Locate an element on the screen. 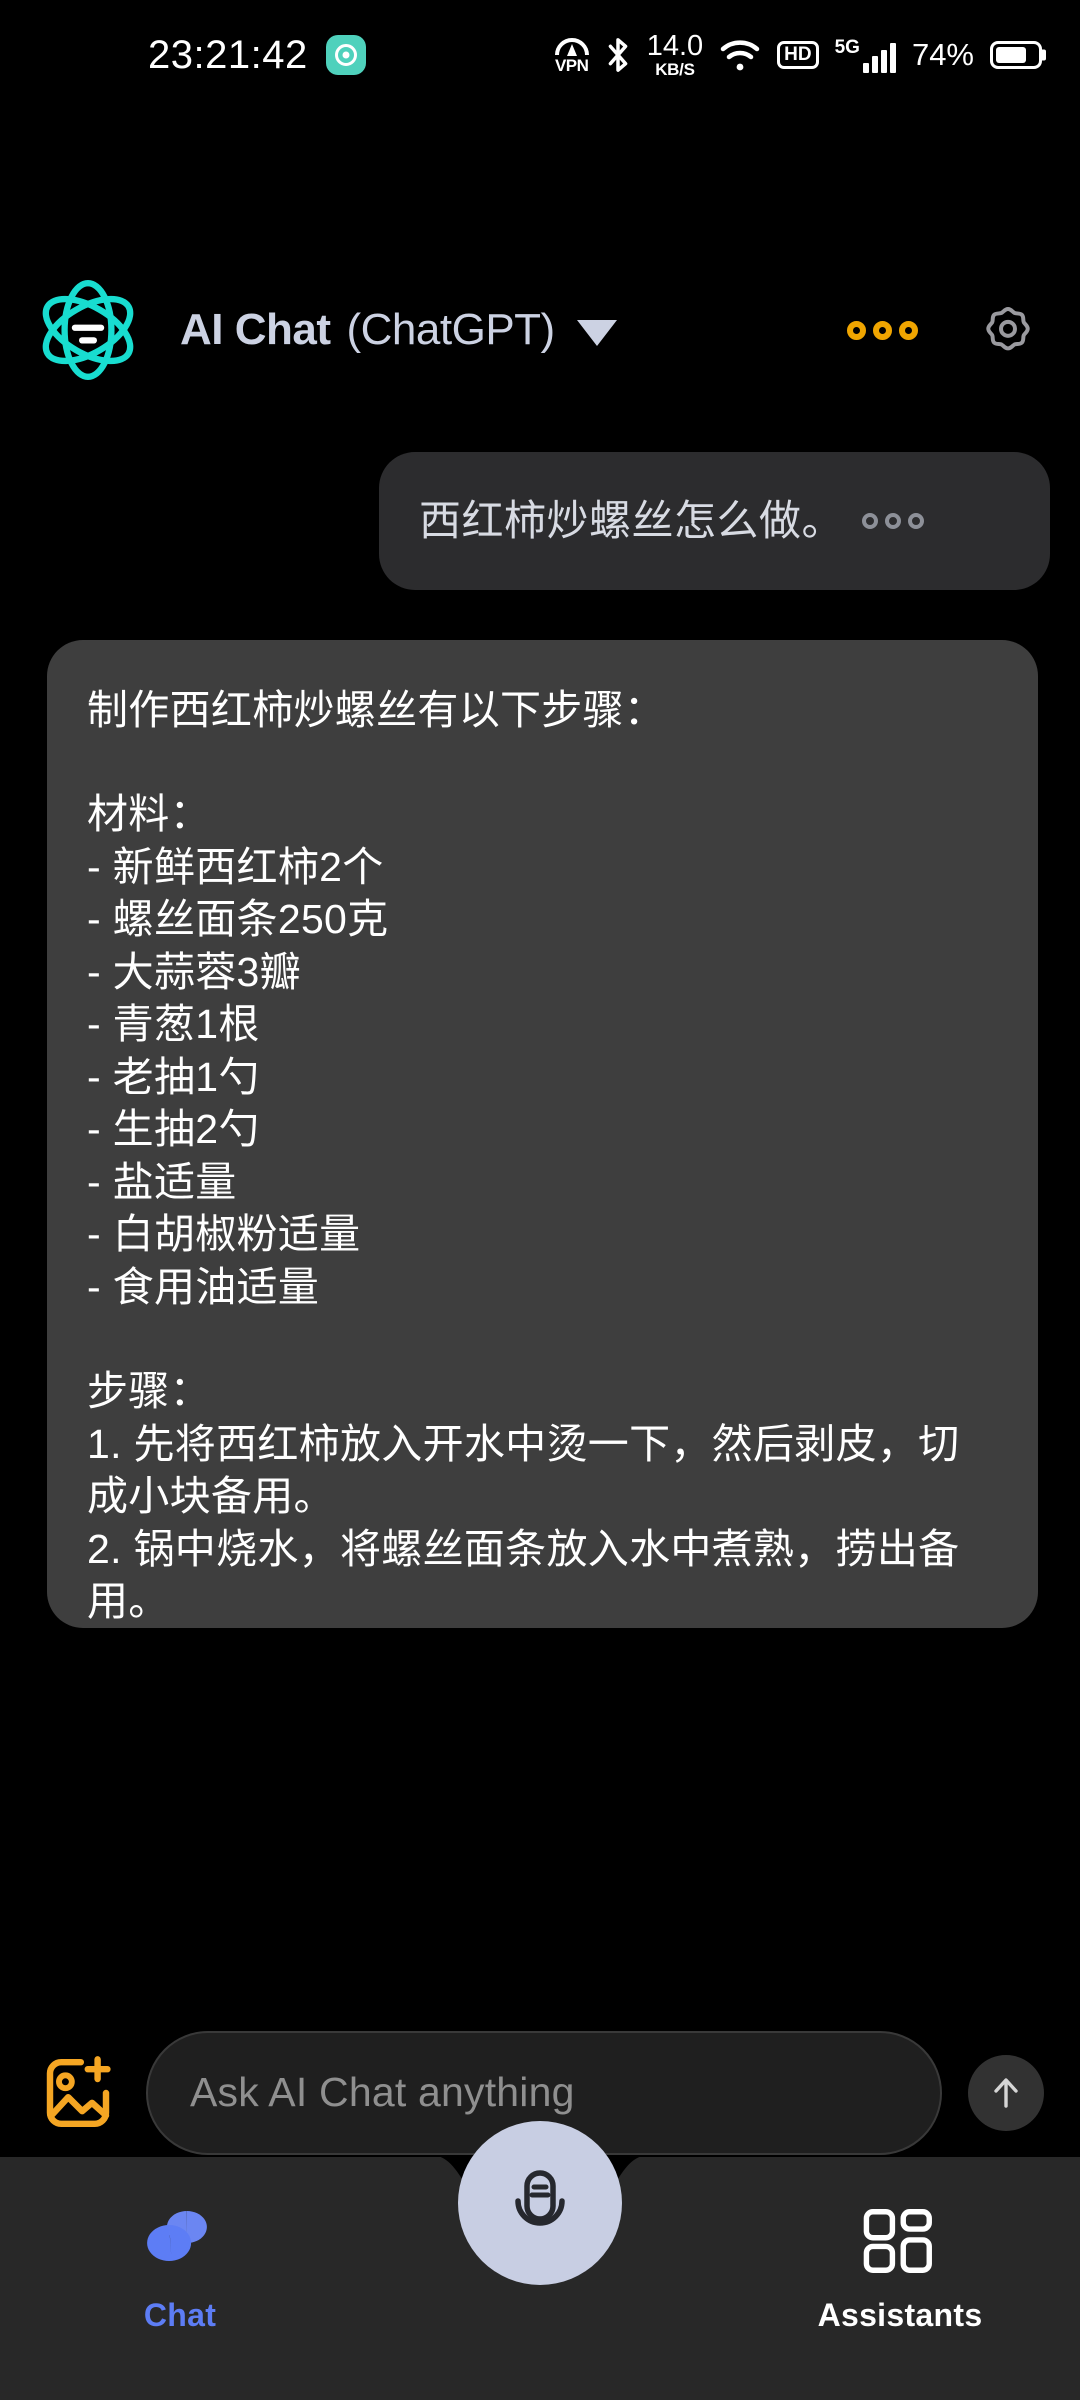  status-clock: 23:21:42 is located at coordinates (228, 54).